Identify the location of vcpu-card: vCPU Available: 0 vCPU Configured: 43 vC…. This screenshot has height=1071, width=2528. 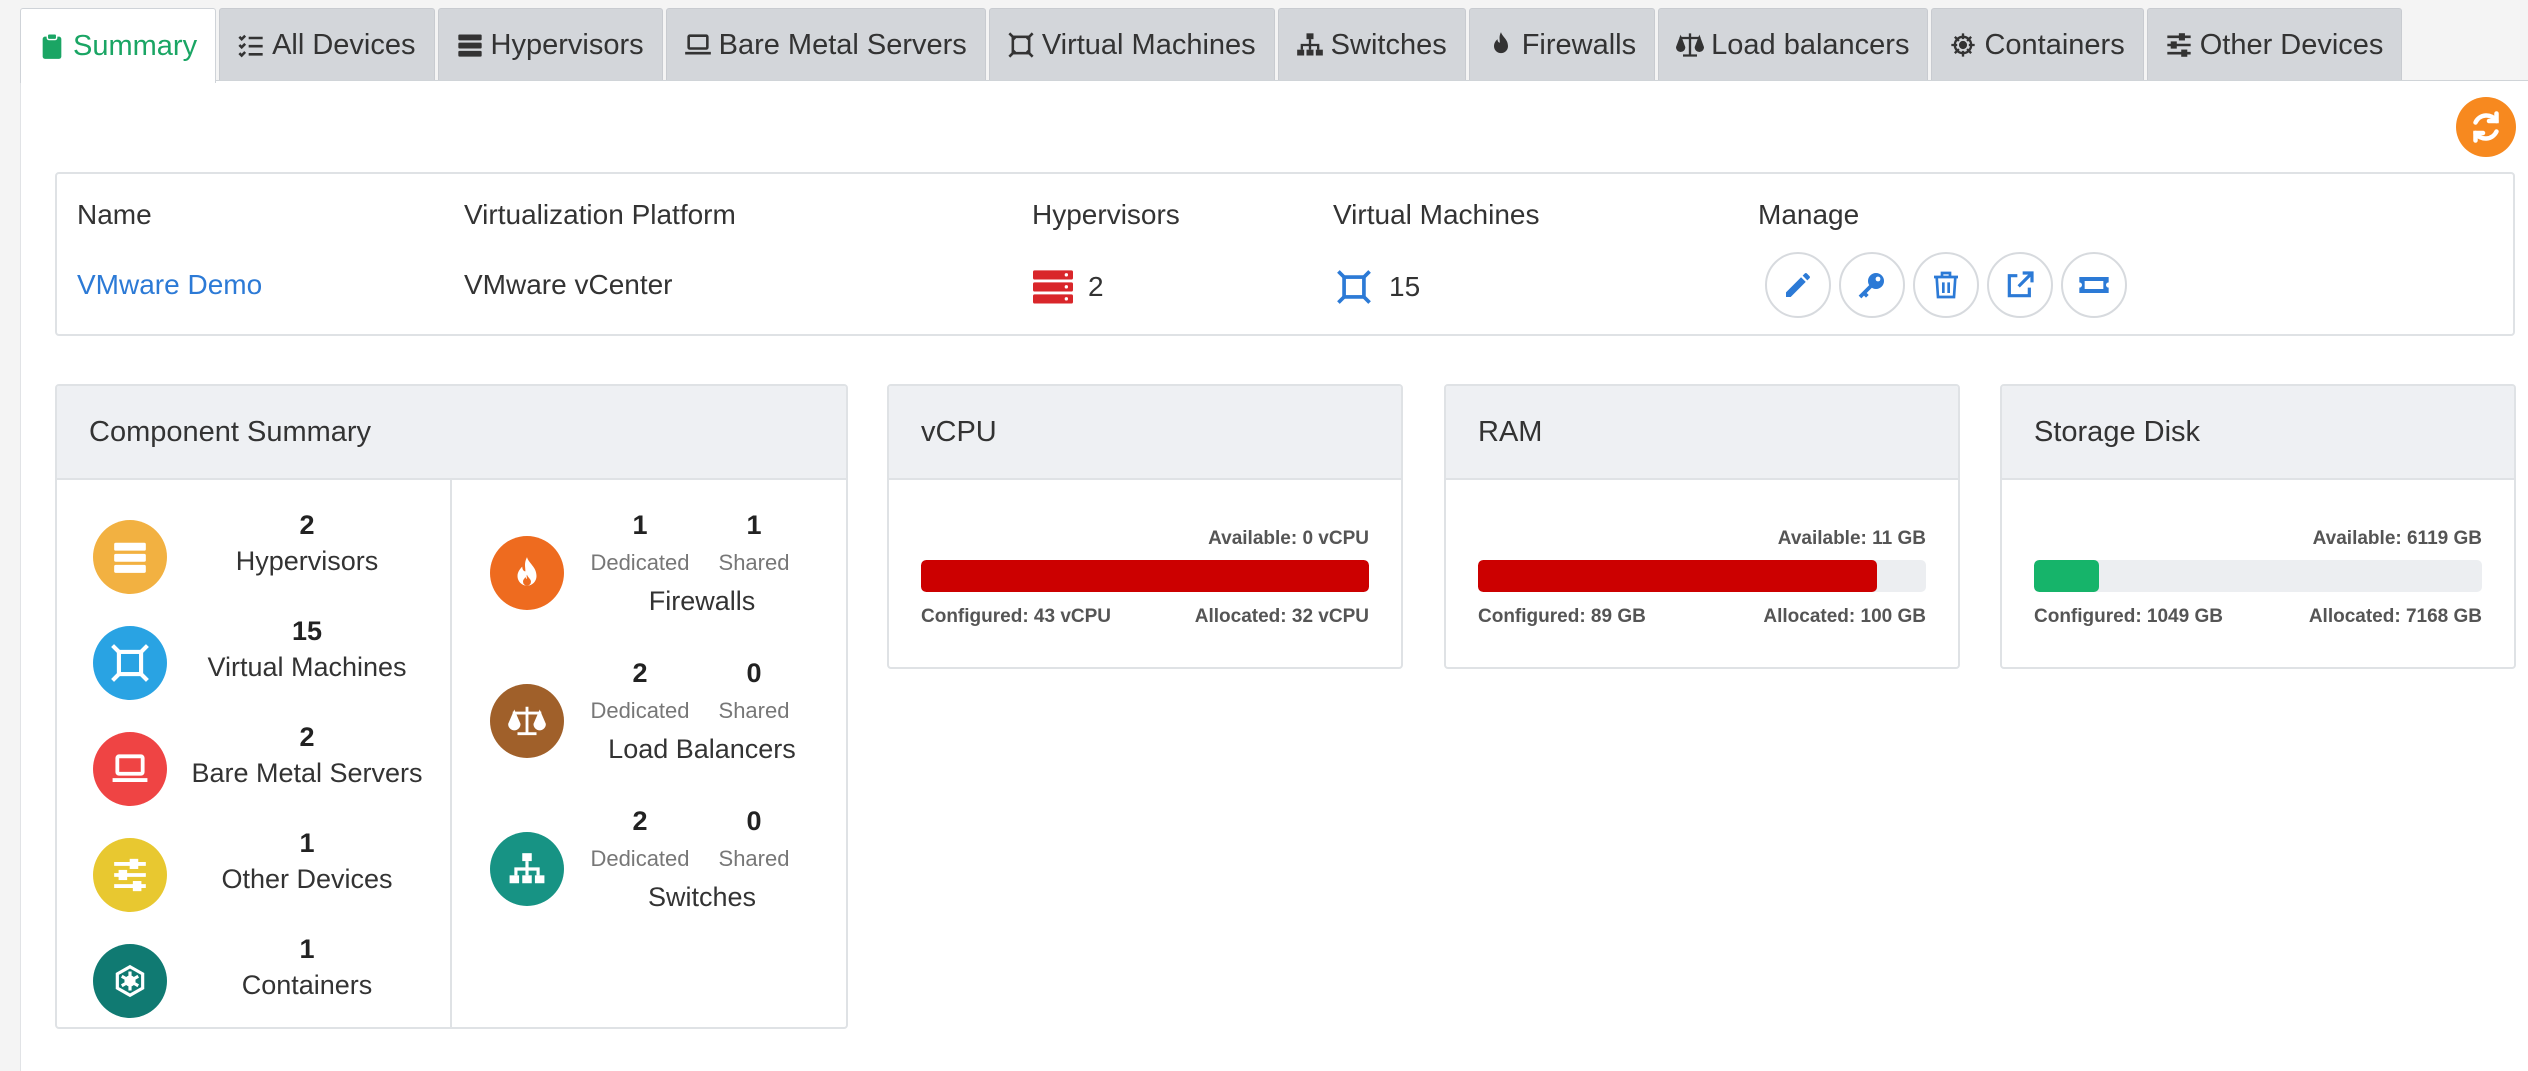
(1145, 526).